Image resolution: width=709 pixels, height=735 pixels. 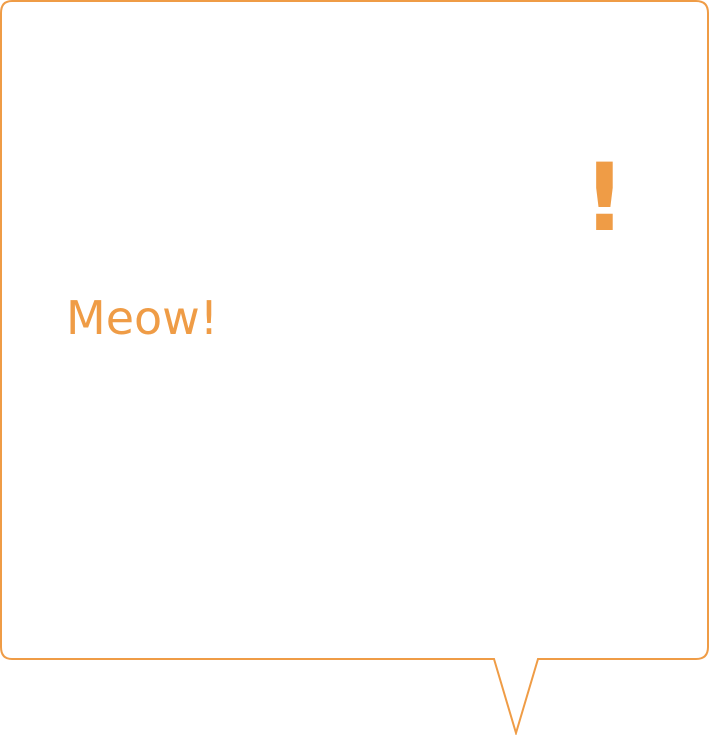 What do you see at coordinates (604, 198) in the screenshot?
I see `exclamation-mark: !` at bounding box center [604, 198].